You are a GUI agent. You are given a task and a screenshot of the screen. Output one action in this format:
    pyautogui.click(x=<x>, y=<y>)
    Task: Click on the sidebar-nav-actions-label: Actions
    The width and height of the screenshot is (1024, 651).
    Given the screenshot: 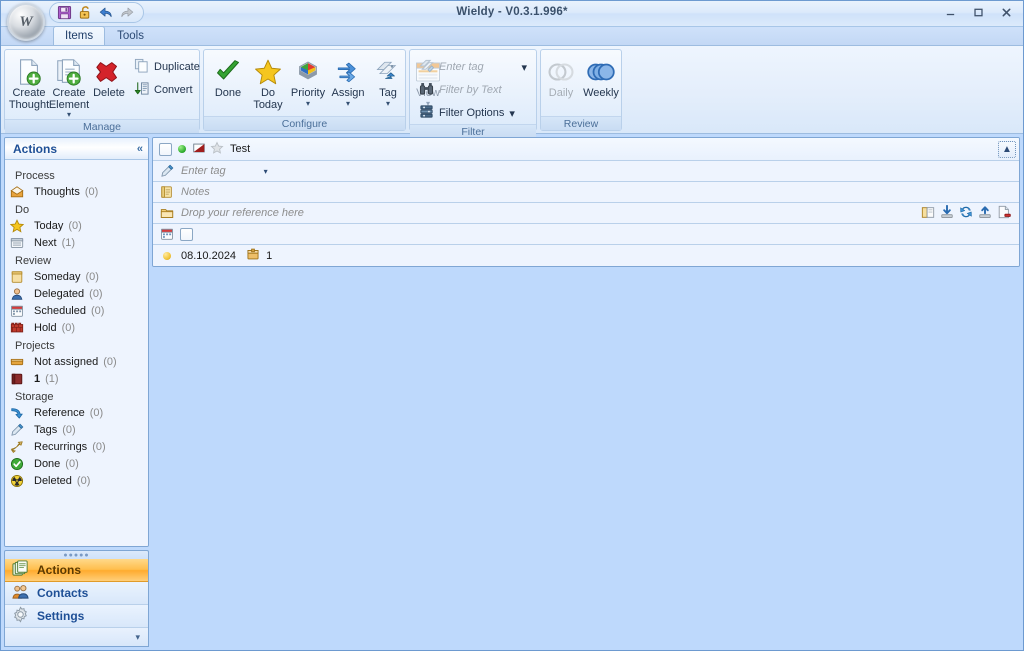 What is the action you would take?
    pyautogui.click(x=59, y=570)
    